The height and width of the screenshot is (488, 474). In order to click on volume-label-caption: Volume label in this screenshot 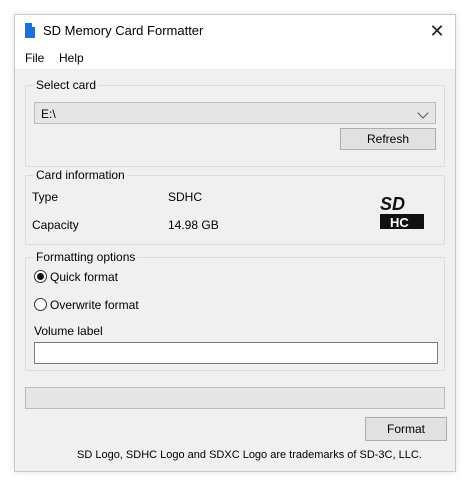, I will do `click(68, 331)`.